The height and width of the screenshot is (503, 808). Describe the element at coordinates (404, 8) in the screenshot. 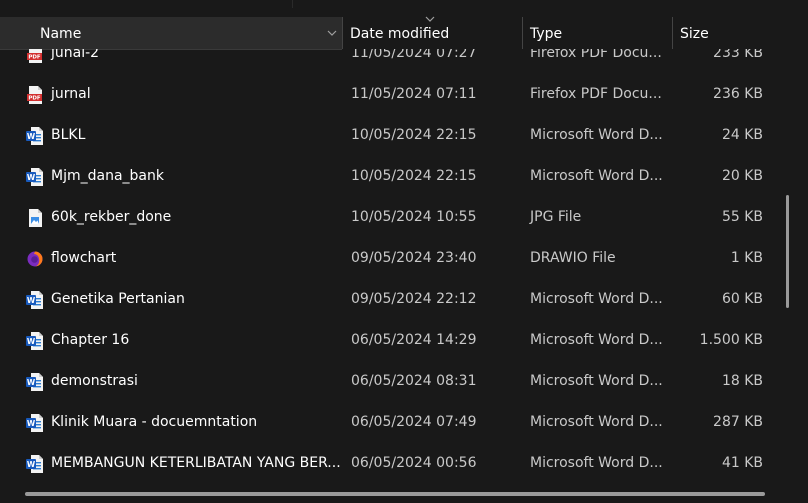

I see `toolbar-strip` at that location.